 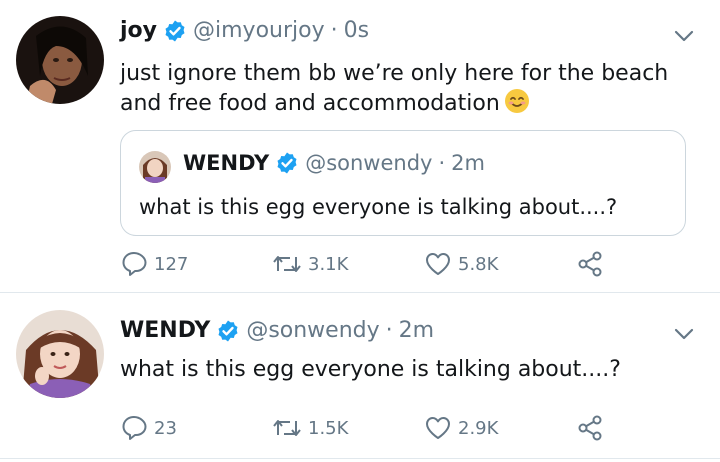 I want to click on like-button: 2.9K, so click(x=461, y=428).